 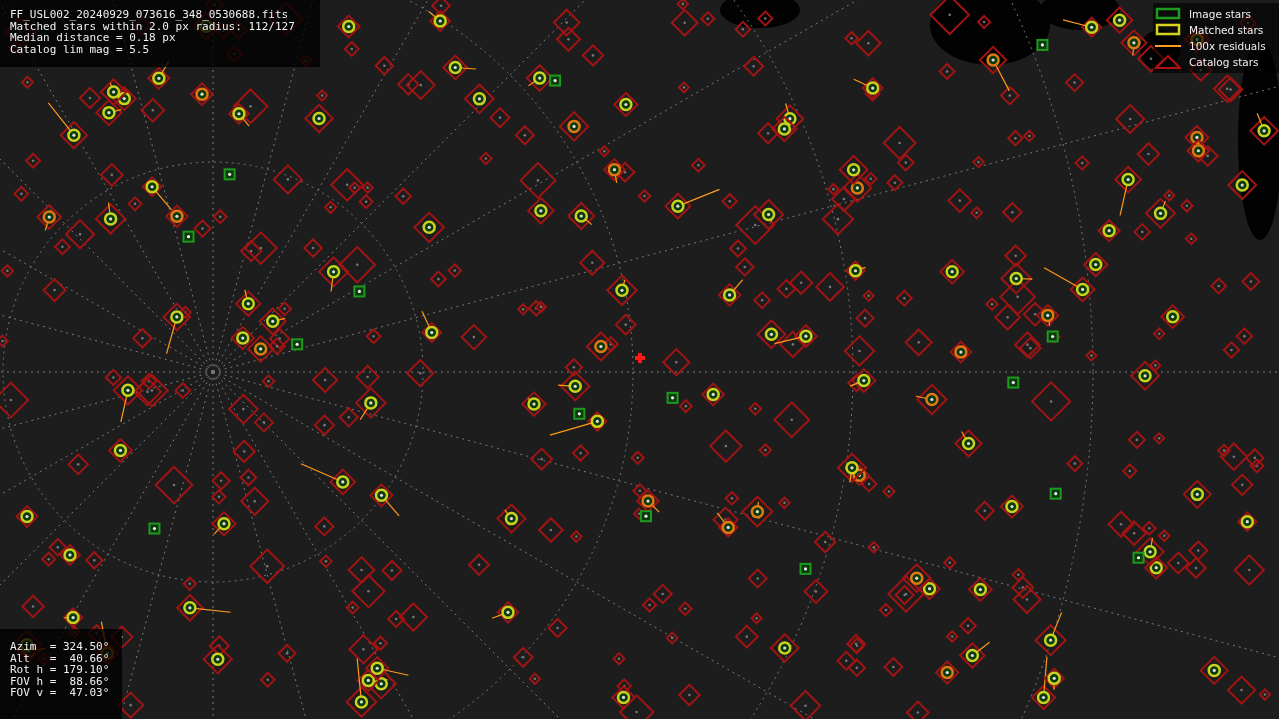 I want to click on info-text: FOV v = 47.03°, so click(x=60, y=693).